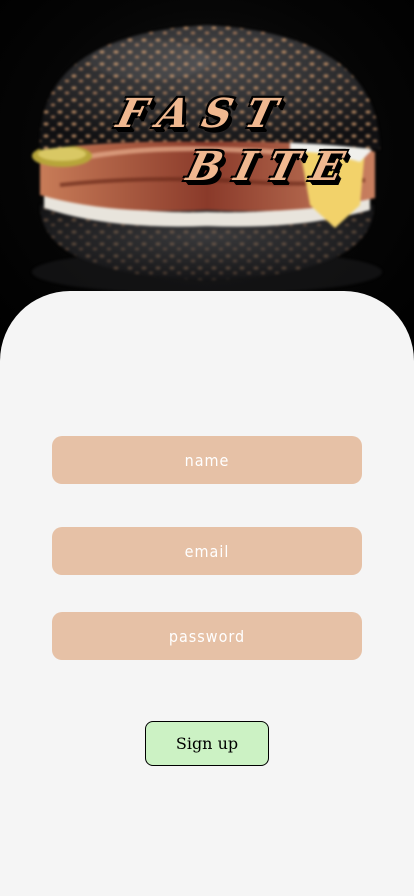 This screenshot has width=414, height=896. I want to click on logo-word-fast: Fast, so click(204, 113).